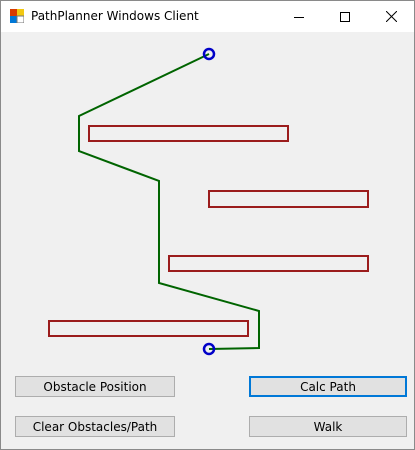 Image resolution: width=415 pixels, height=450 pixels. I want to click on title-bar: PathPlanner Windows Client, so click(207, 16).